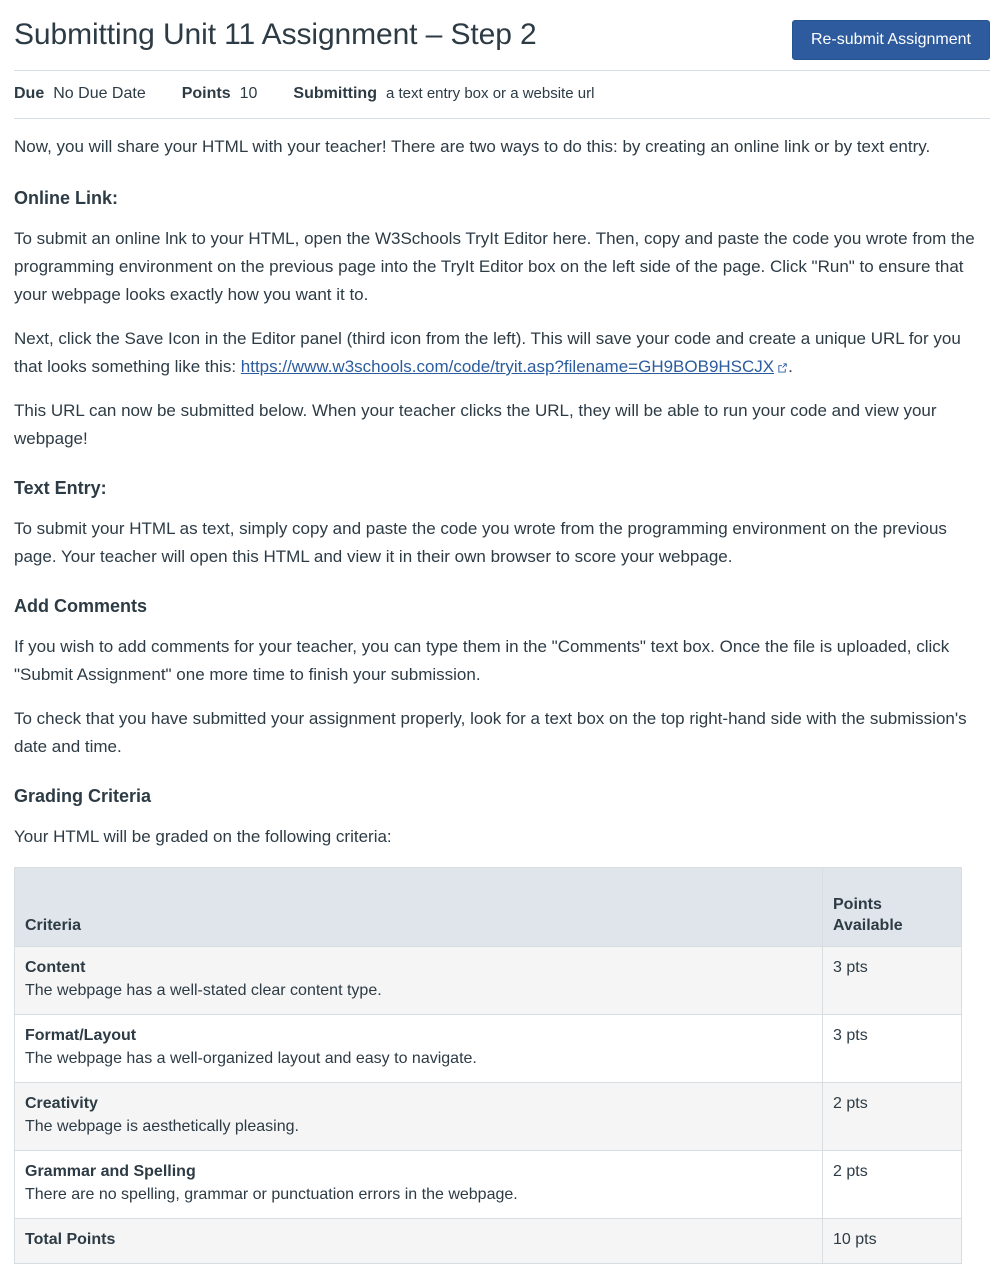 The width and height of the screenshot is (1004, 1264). What do you see at coordinates (490, 93) in the screenshot?
I see `meta-submitting-value: a text entry box or a website url` at bounding box center [490, 93].